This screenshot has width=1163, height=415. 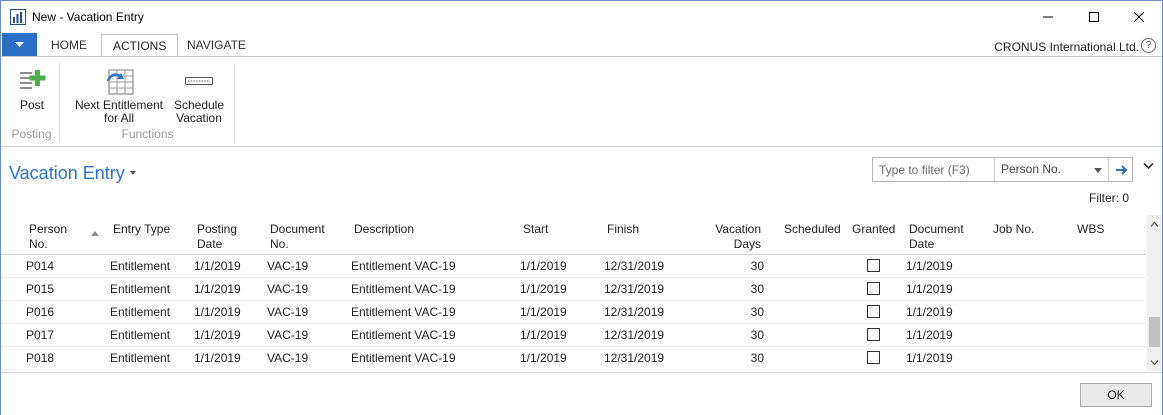 What do you see at coordinates (31, 134) in the screenshot?
I see `posting-group-label: Posting` at bounding box center [31, 134].